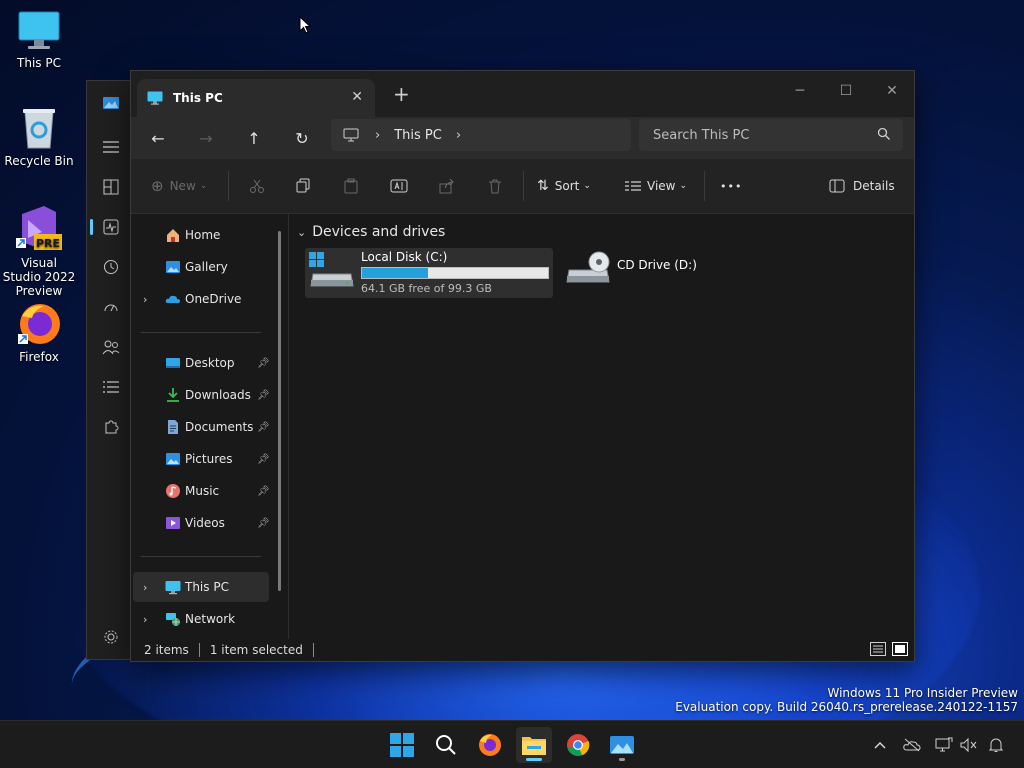 The height and width of the screenshot is (768, 1024). What do you see at coordinates (402, 745) in the screenshot?
I see `start-button` at bounding box center [402, 745].